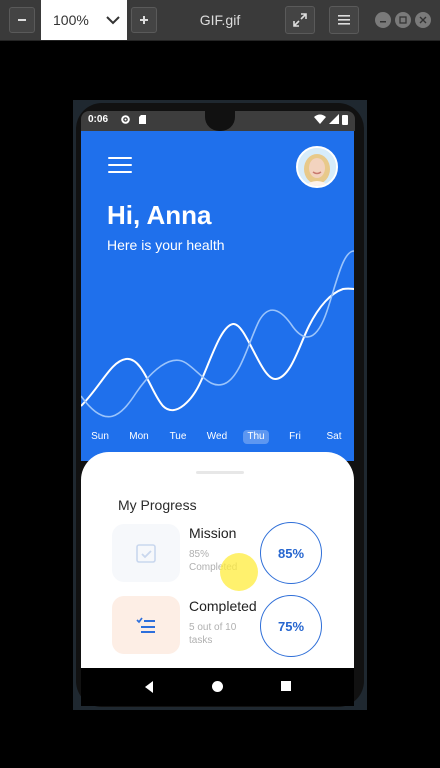 This screenshot has height=768, width=440. Describe the element at coordinates (334, 121) in the screenshot. I see `signal-icon` at that location.